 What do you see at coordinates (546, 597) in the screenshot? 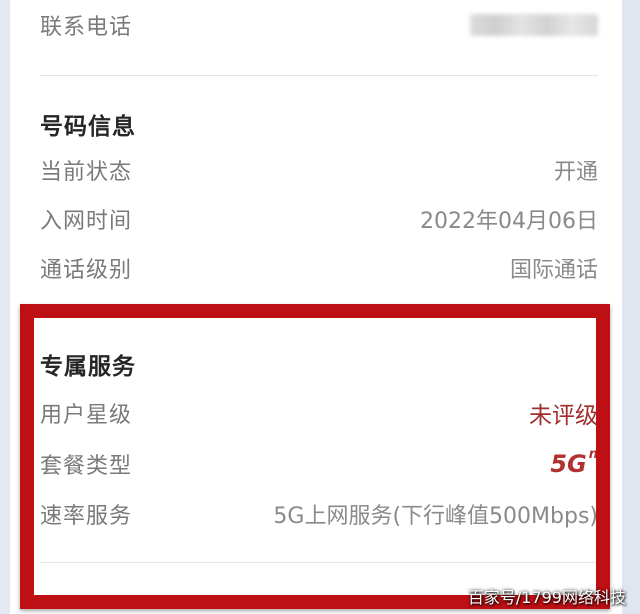
I see `watermark: 百家号/1799网络科技` at bounding box center [546, 597].